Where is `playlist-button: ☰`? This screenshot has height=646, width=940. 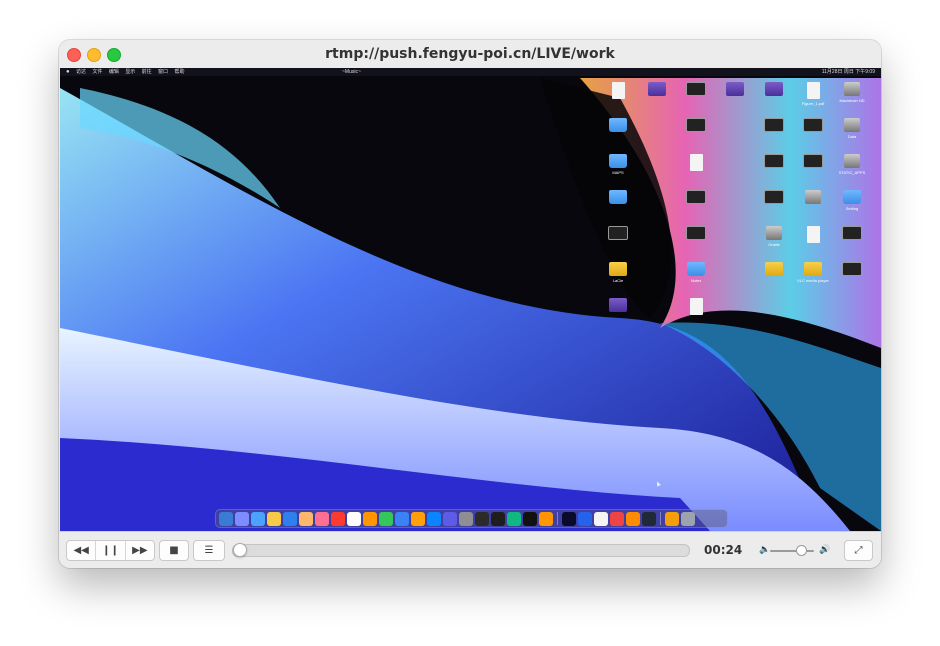 playlist-button: ☰ is located at coordinates (209, 550).